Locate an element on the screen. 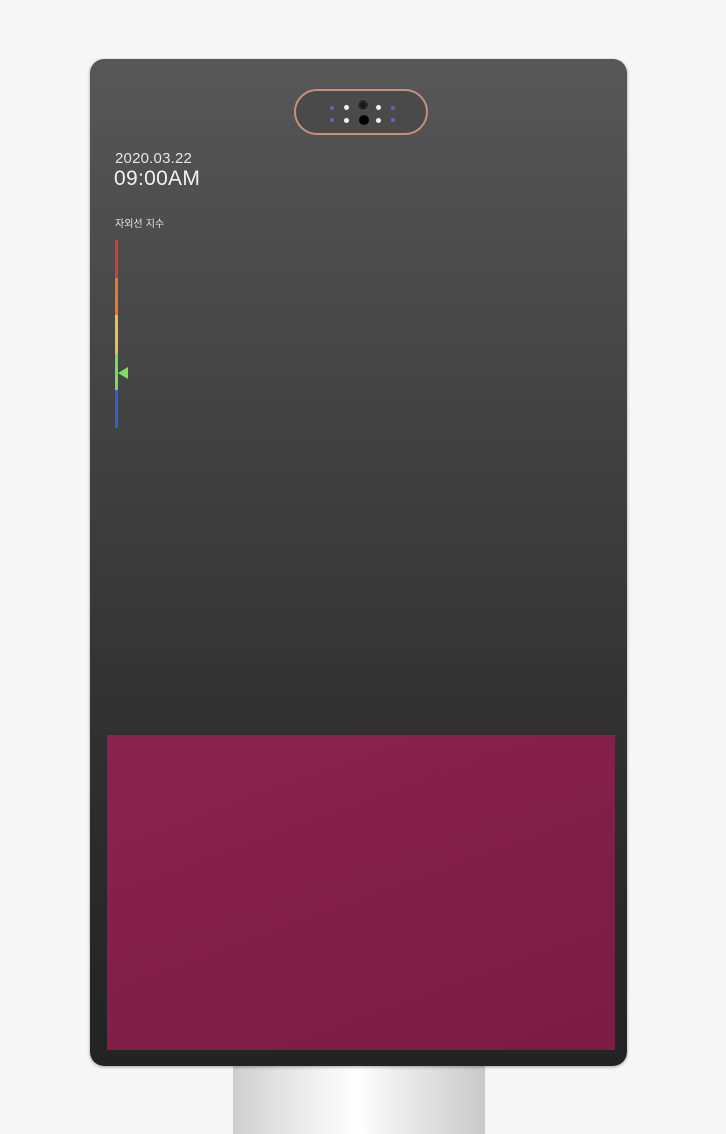  camera-icon is located at coordinates (363, 105).